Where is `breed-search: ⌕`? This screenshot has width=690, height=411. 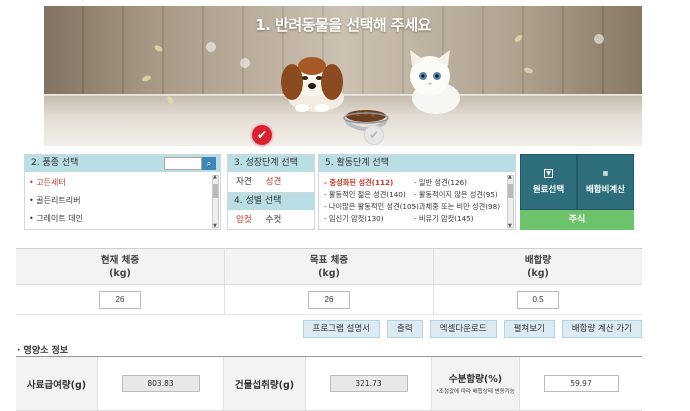
breed-search: ⌕ is located at coordinates (190, 163).